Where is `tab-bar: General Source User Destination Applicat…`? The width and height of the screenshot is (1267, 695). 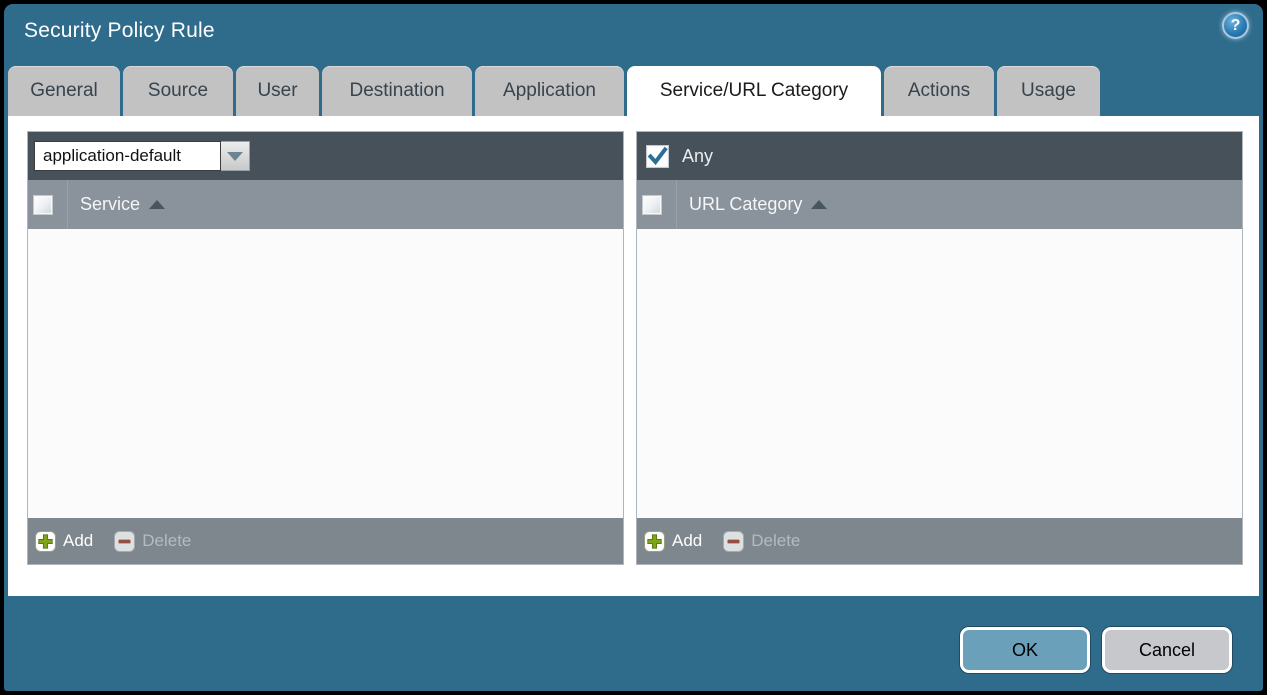
tab-bar: General Source User Destination Applicat… is located at coordinates (554, 91).